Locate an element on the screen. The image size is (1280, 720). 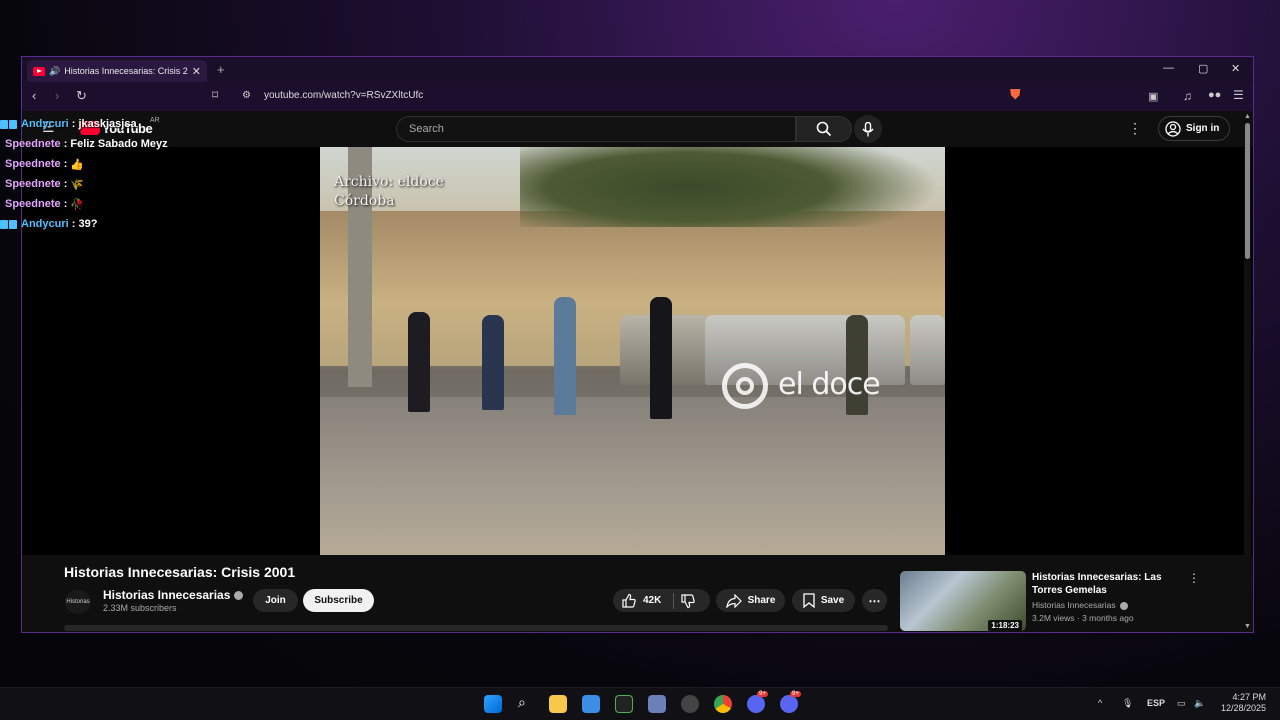
tray-mic-icon: 🎙 is located at coordinates (1127, 703).